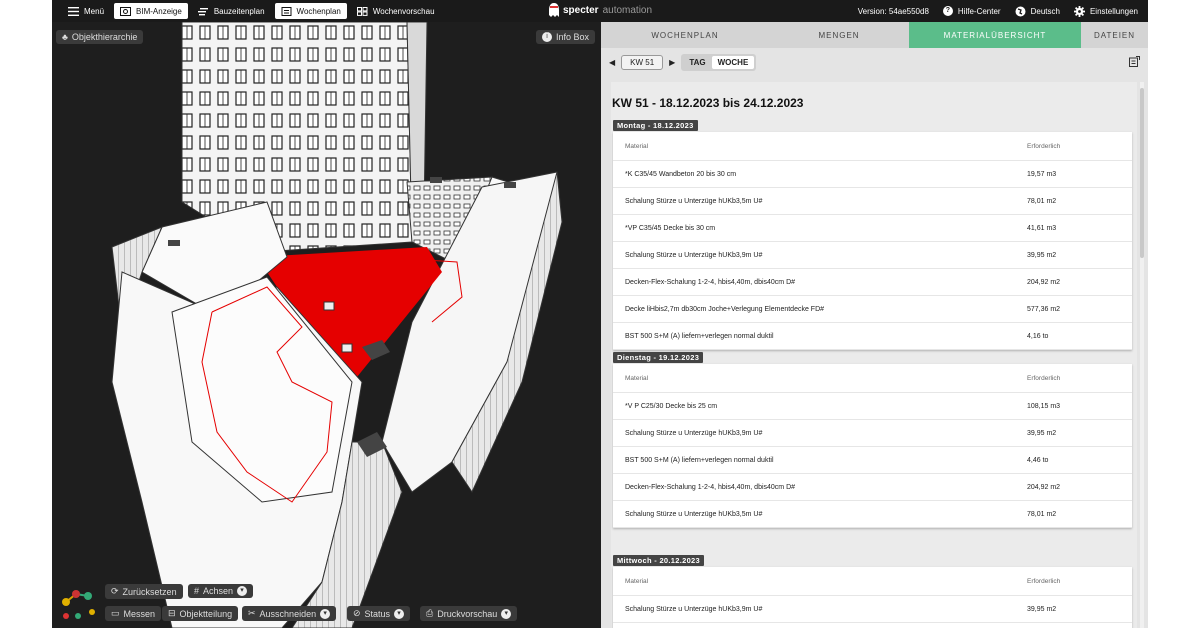 The image size is (1200, 628). Describe the element at coordinates (733, 62) in the screenshot. I see `toggle-woche: WOCHE` at that location.